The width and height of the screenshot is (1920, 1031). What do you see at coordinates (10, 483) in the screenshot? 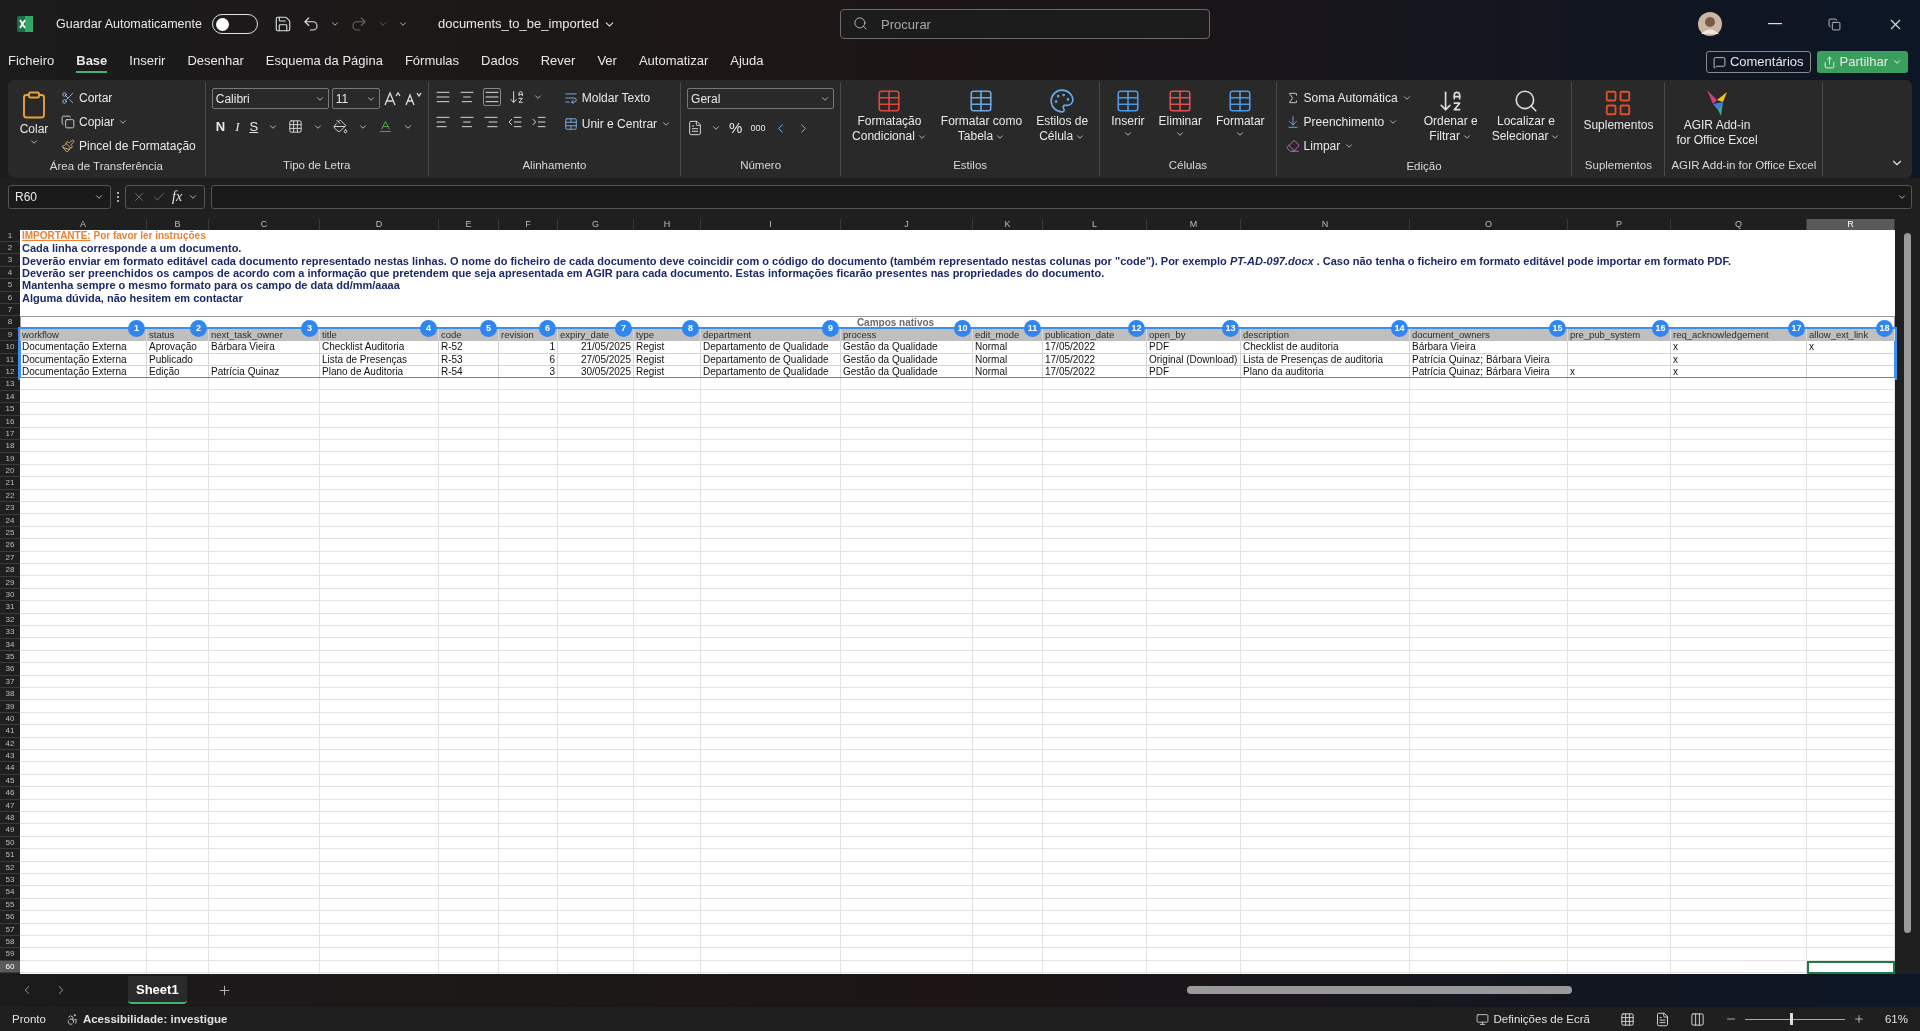
I see `row-header: 21` at bounding box center [10, 483].